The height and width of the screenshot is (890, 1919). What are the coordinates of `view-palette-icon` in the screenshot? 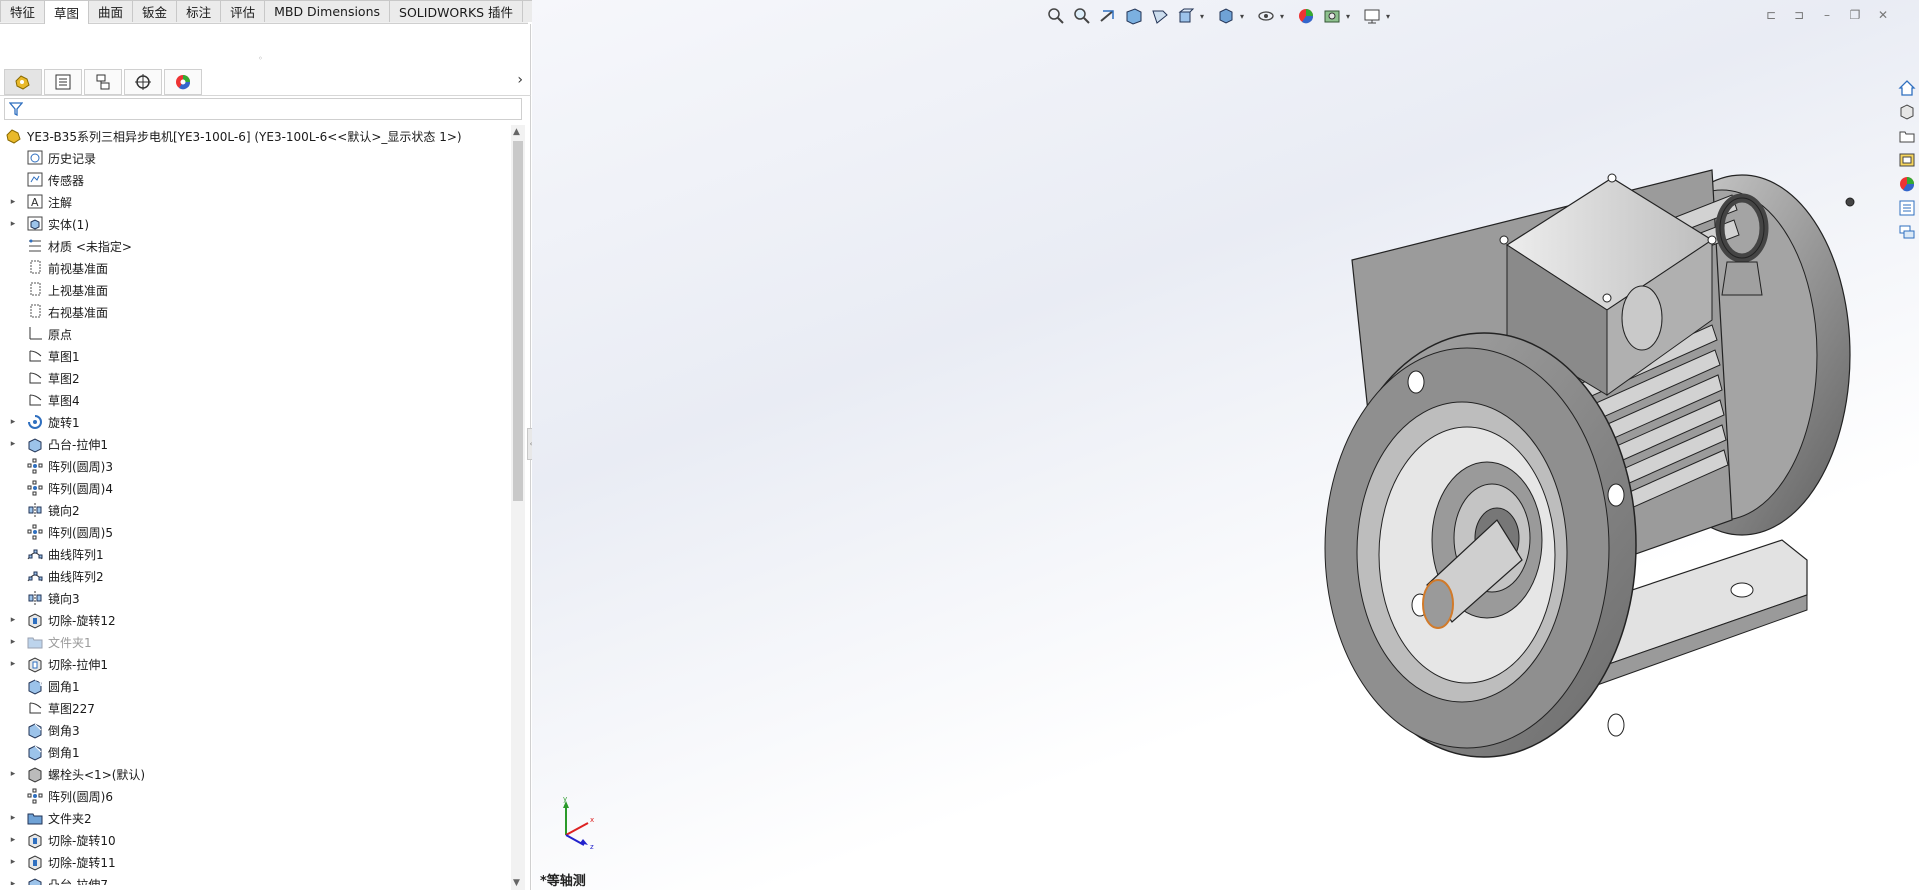 It's located at (1907, 160).